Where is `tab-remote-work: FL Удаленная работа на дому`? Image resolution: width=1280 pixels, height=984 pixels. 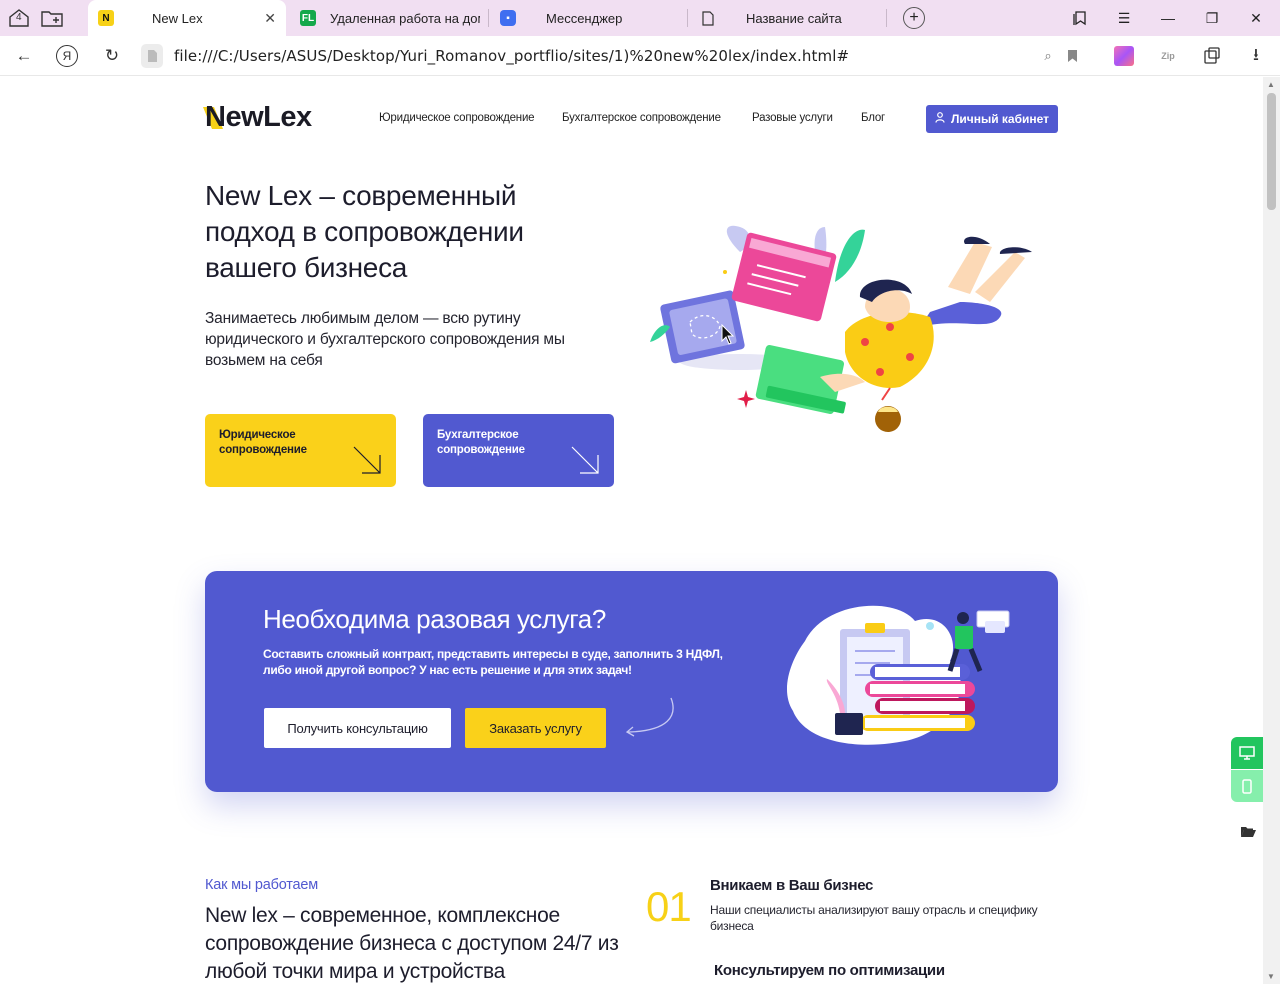
tab-remote-work: FL Удаленная работа на дому is located at coordinates (385, 18).